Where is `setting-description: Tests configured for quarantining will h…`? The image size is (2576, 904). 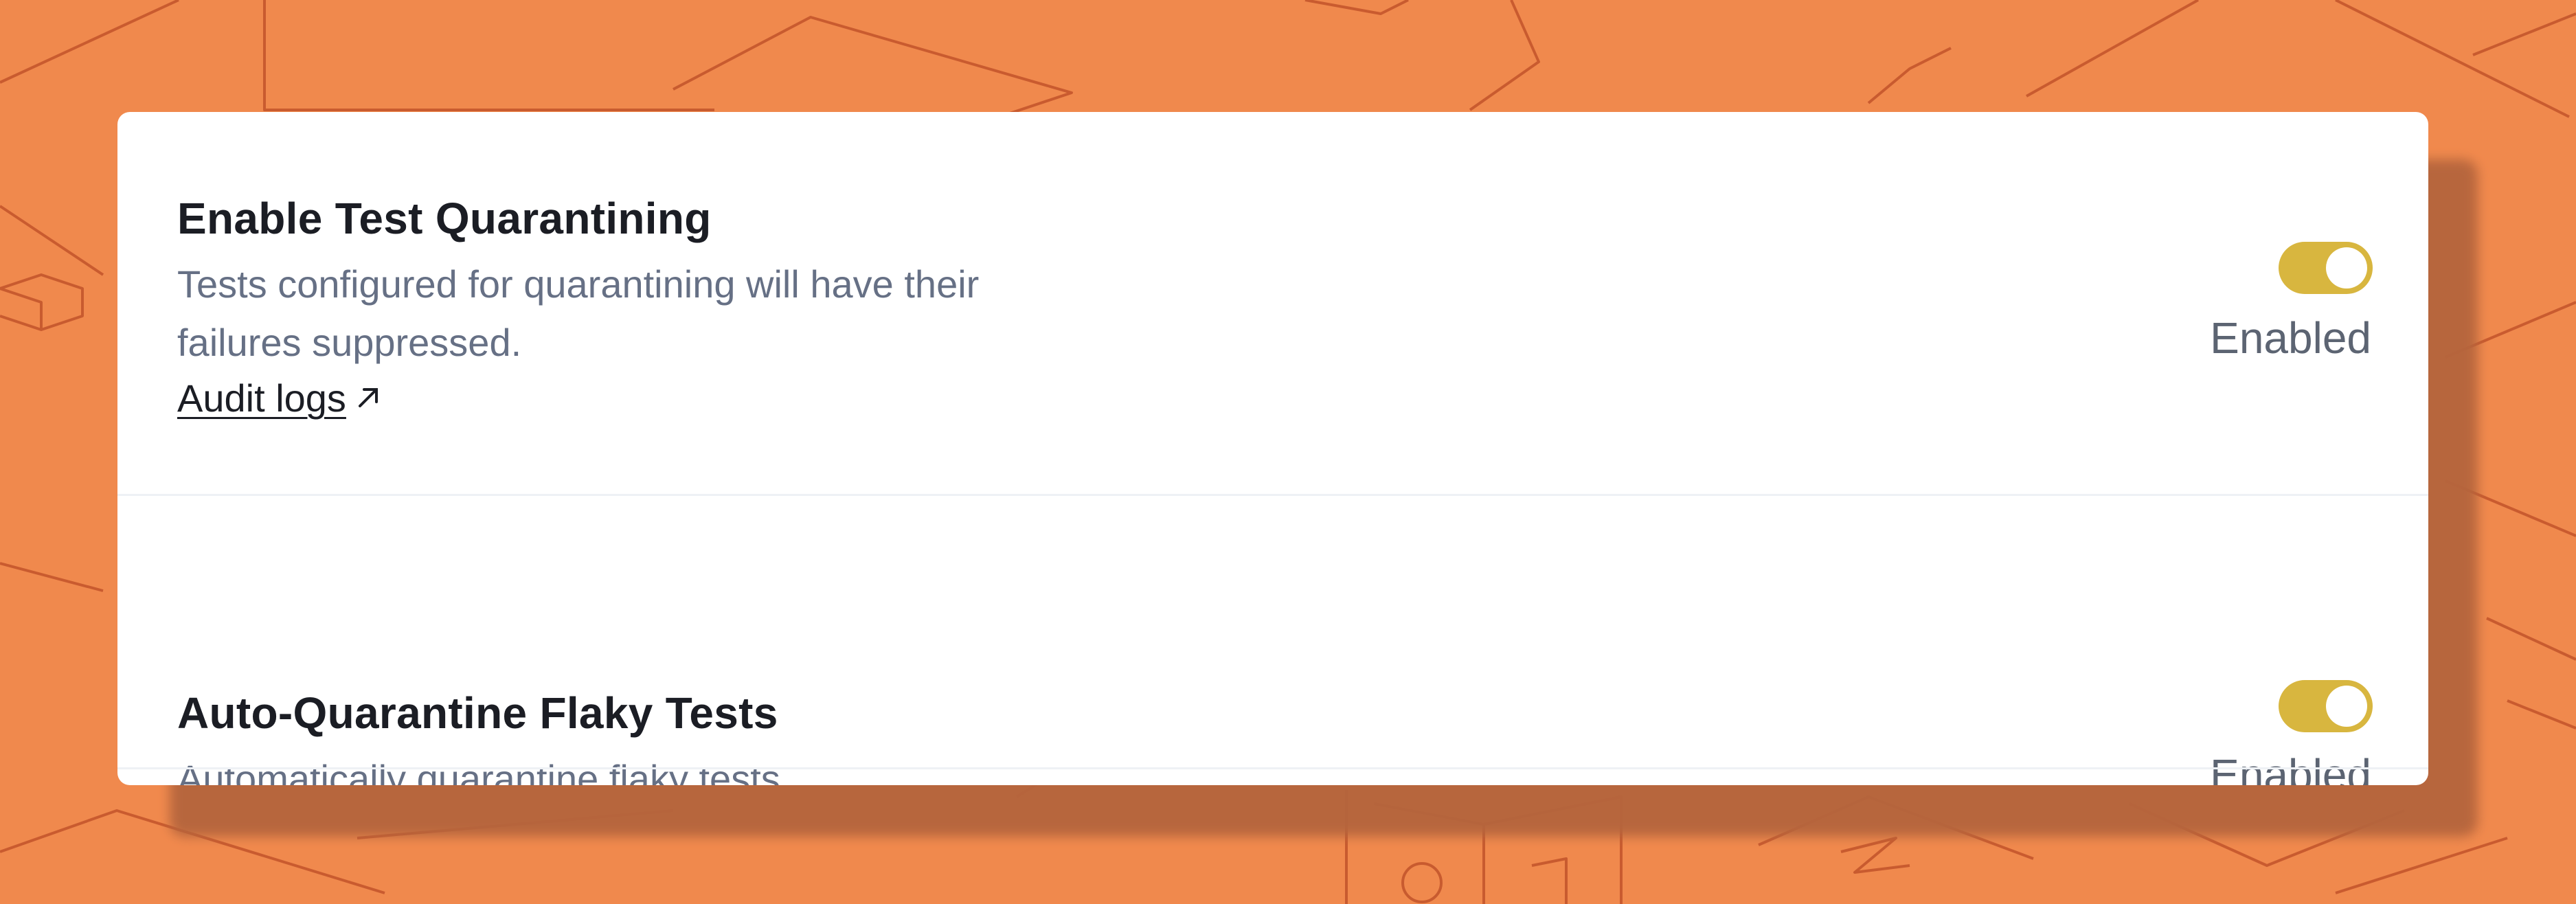
setting-description: Tests configured for quarantining will h… is located at coordinates (578, 313).